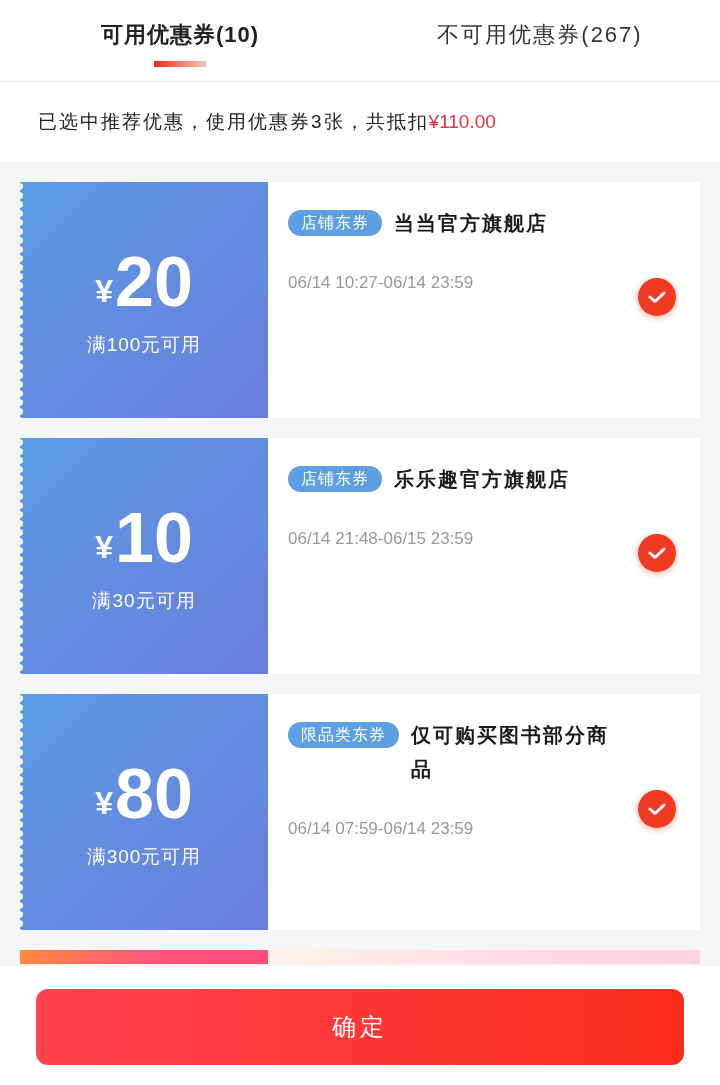  I want to click on validity-period: 06/14 07:59-06/14 23:59, so click(381, 829).